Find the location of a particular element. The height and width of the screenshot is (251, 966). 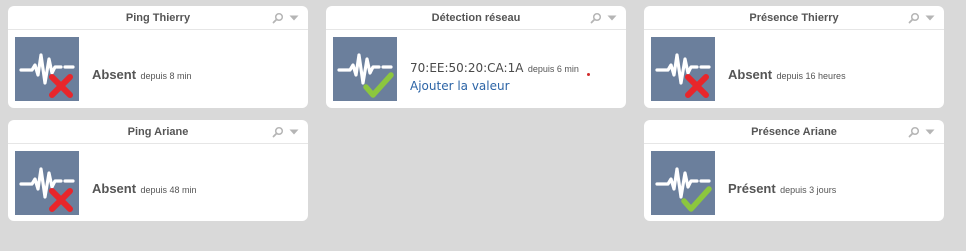

widget-title: Ping Ariane is located at coordinates (158, 132).